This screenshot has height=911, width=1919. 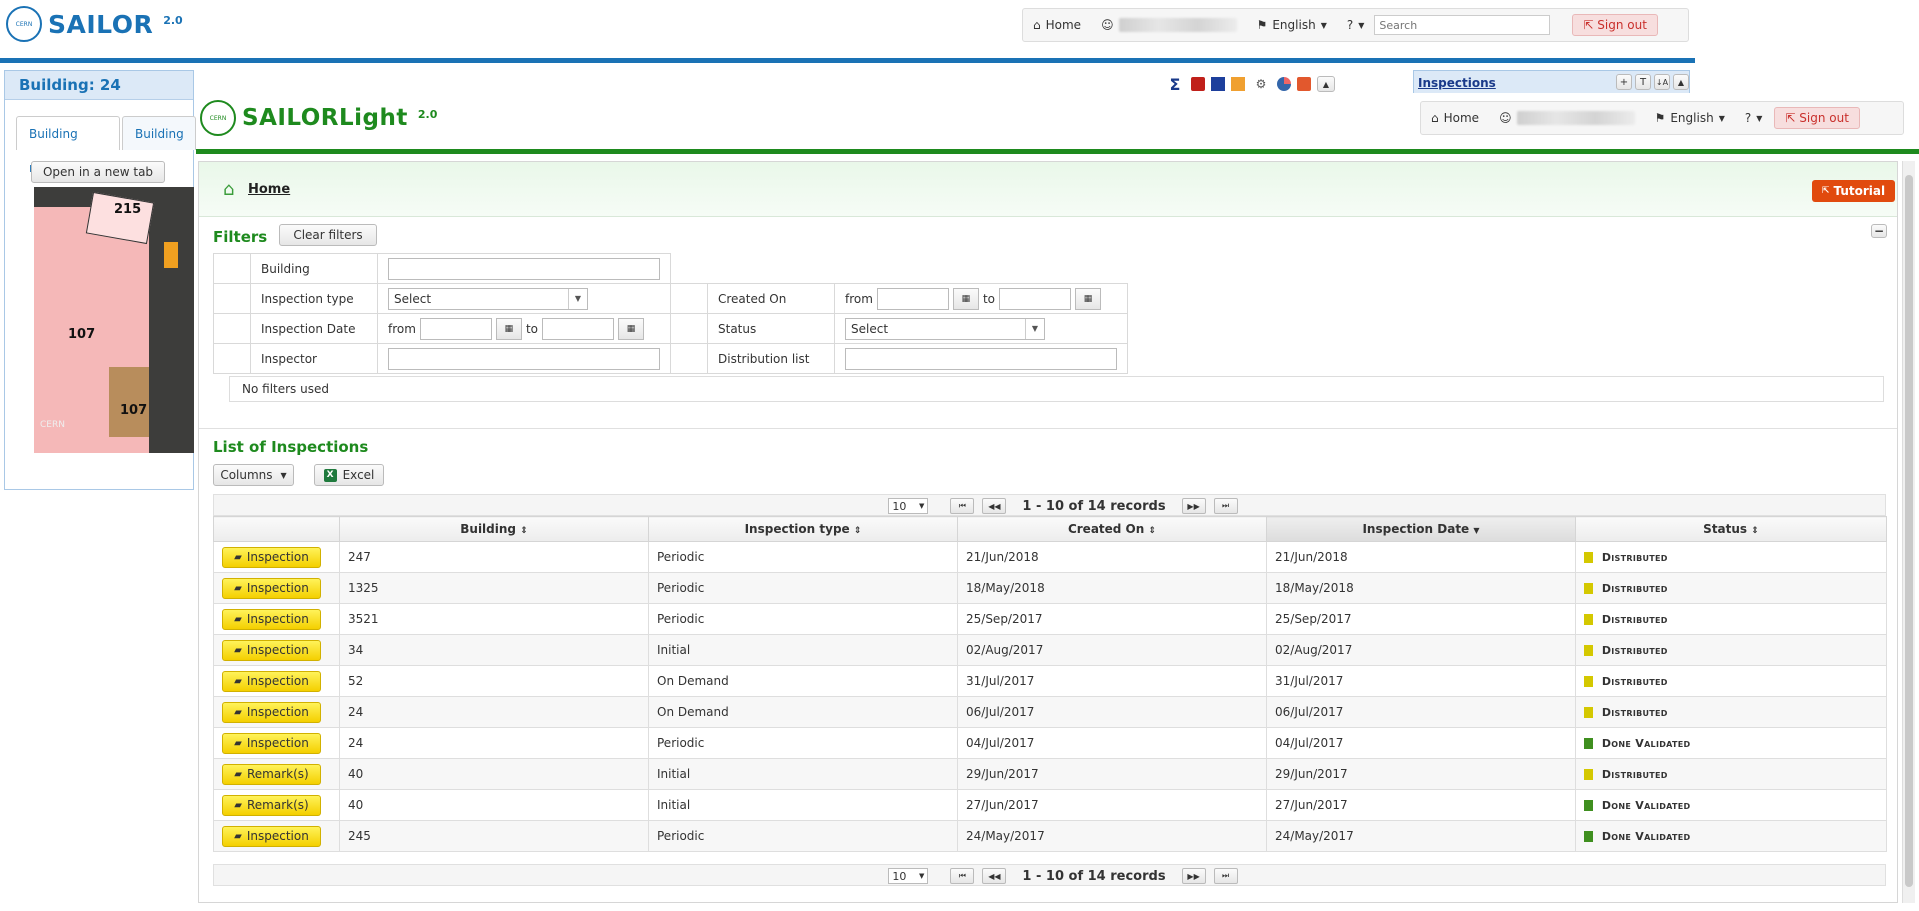 What do you see at coordinates (1304, 84) in the screenshot?
I see `calendar-icon` at bounding box center [1304, 84].